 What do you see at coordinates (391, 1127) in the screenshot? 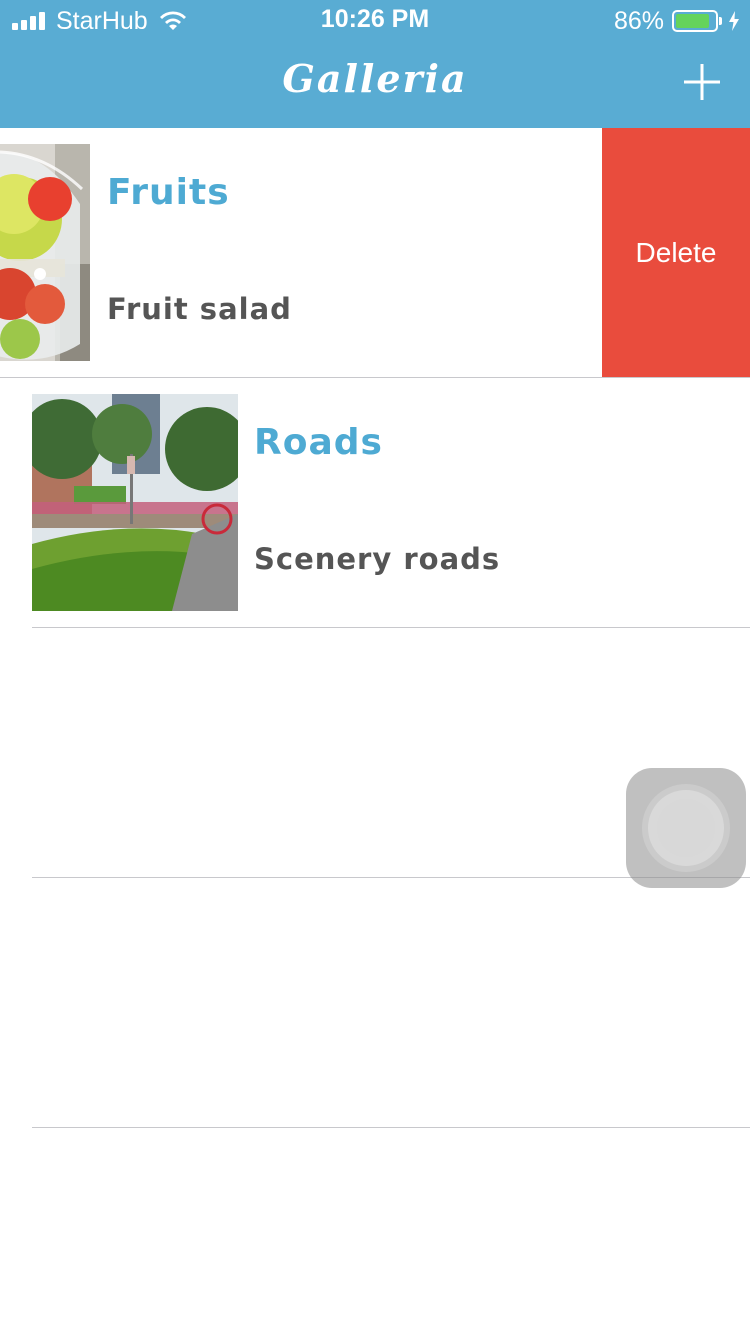
I see `row-divider` at bounding box center [391, 1127].